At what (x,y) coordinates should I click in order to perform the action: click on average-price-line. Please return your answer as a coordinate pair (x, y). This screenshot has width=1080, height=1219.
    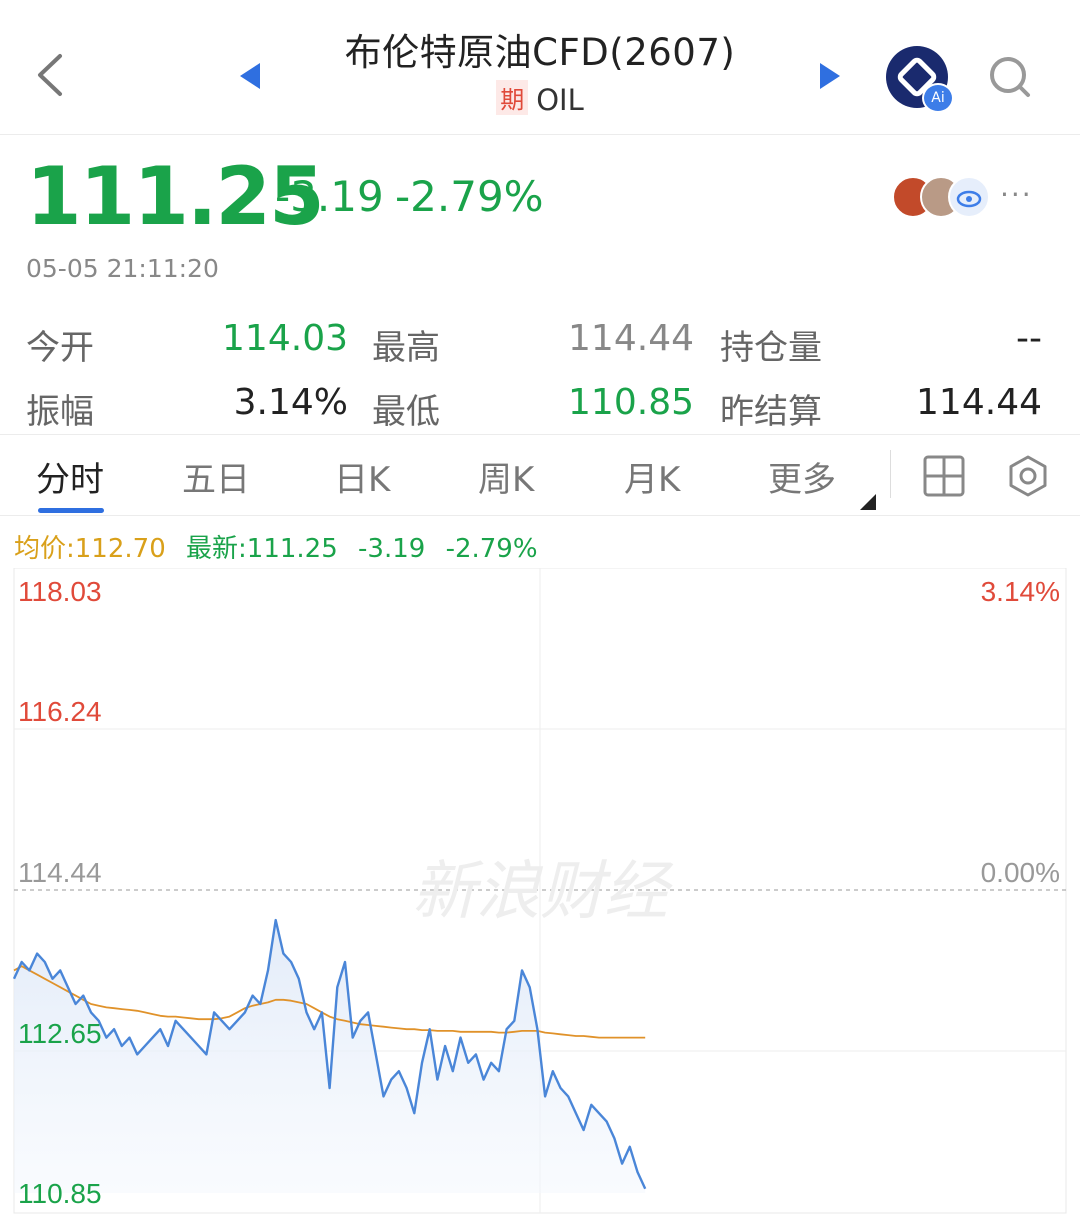
    Looking at the image, I should click on (329, 1002).